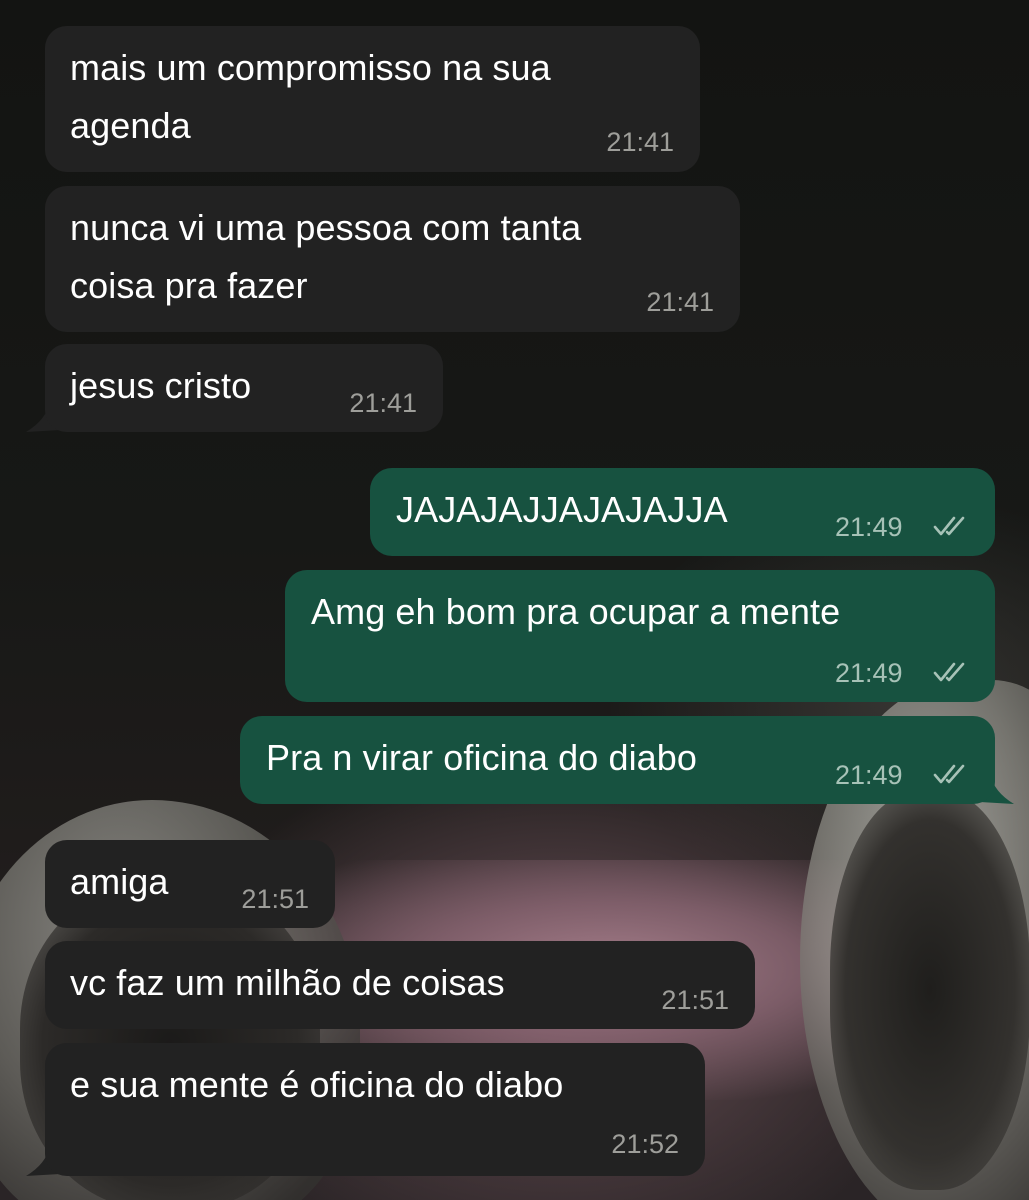 The image size is (1029, 1200). I want to click on message-timestamp: 21:52, so click(645, 1144).